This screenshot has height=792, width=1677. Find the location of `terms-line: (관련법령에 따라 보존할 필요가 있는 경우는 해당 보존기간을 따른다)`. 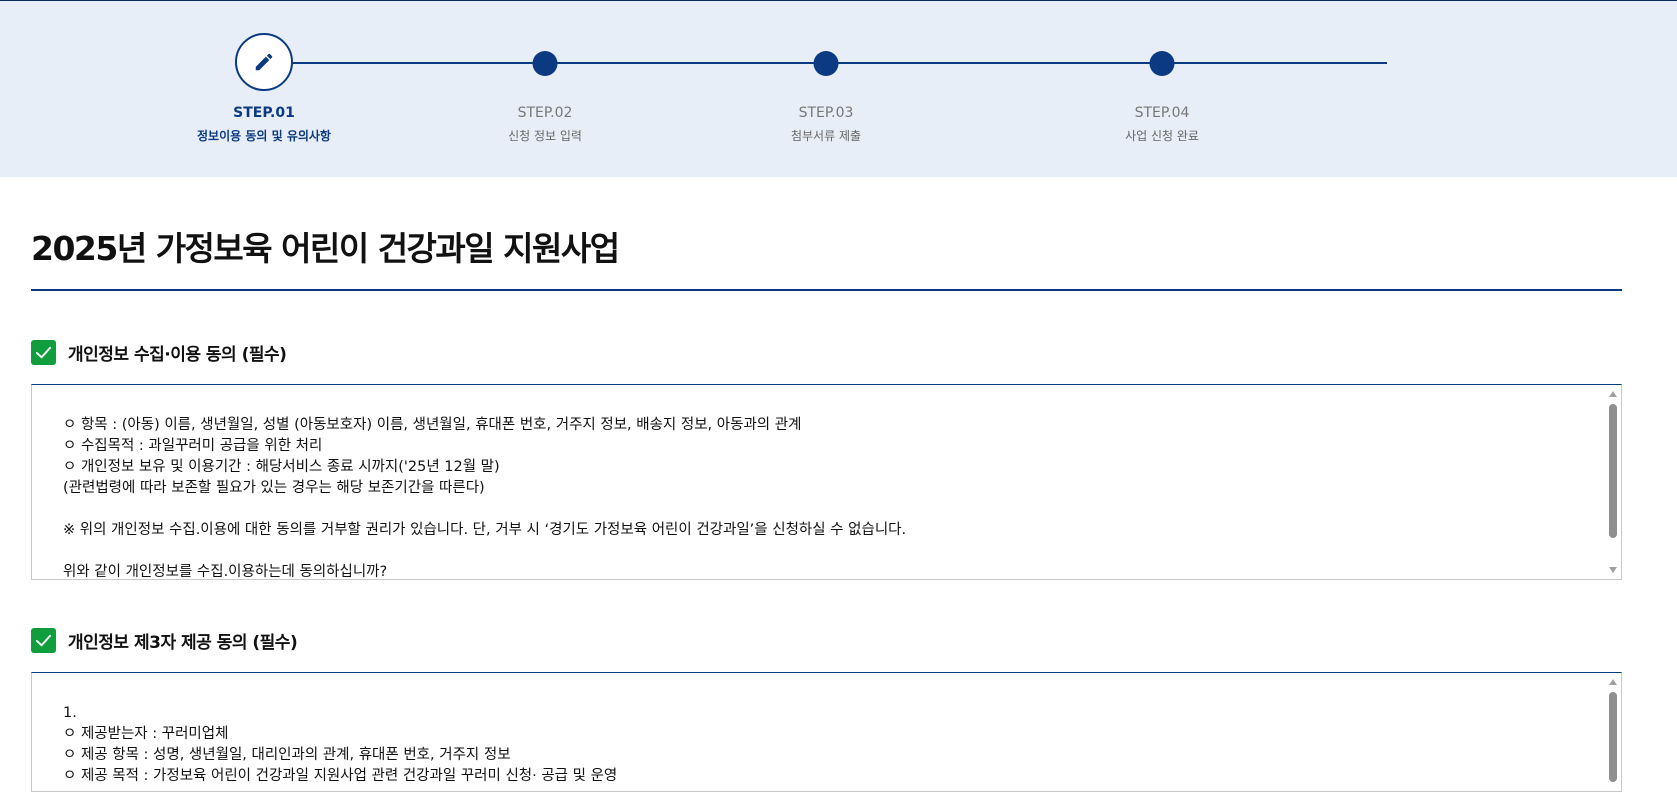

terms-line: (관련법령에 따라 보존할 필요가 있는 경우는 해당 보존기간을 따른다) is located at coordinates (274, 488).